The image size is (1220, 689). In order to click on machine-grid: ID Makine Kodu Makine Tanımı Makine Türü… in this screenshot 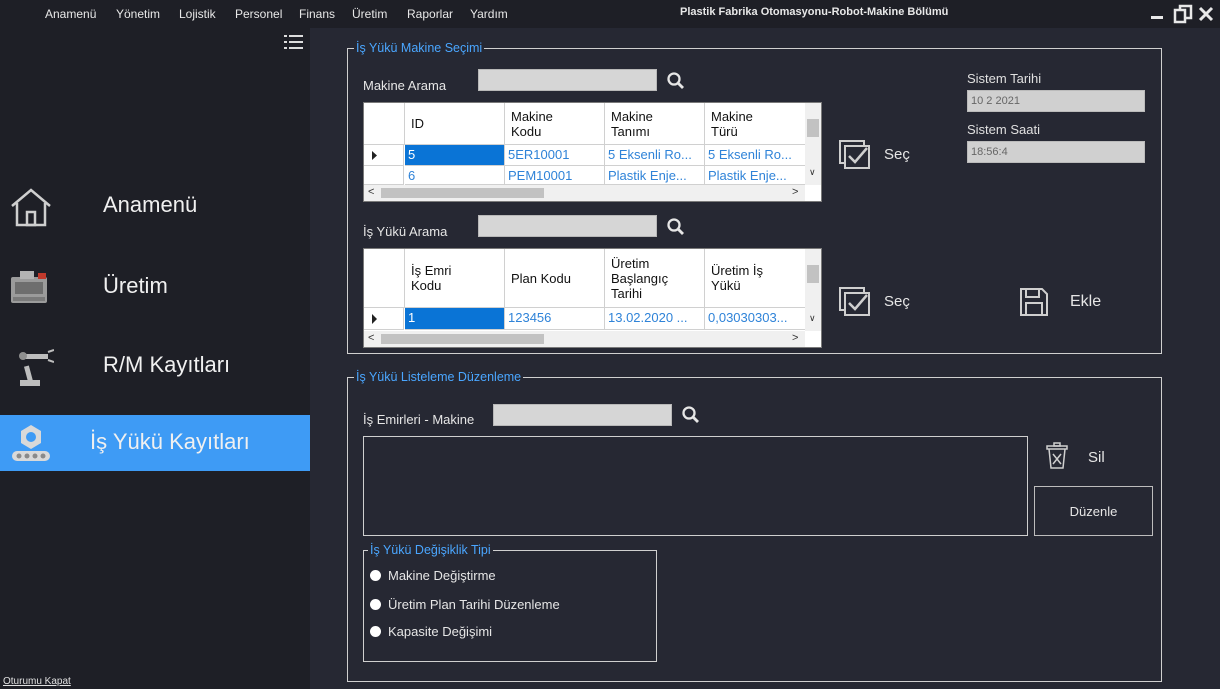, I will do `click(592, 152)`.